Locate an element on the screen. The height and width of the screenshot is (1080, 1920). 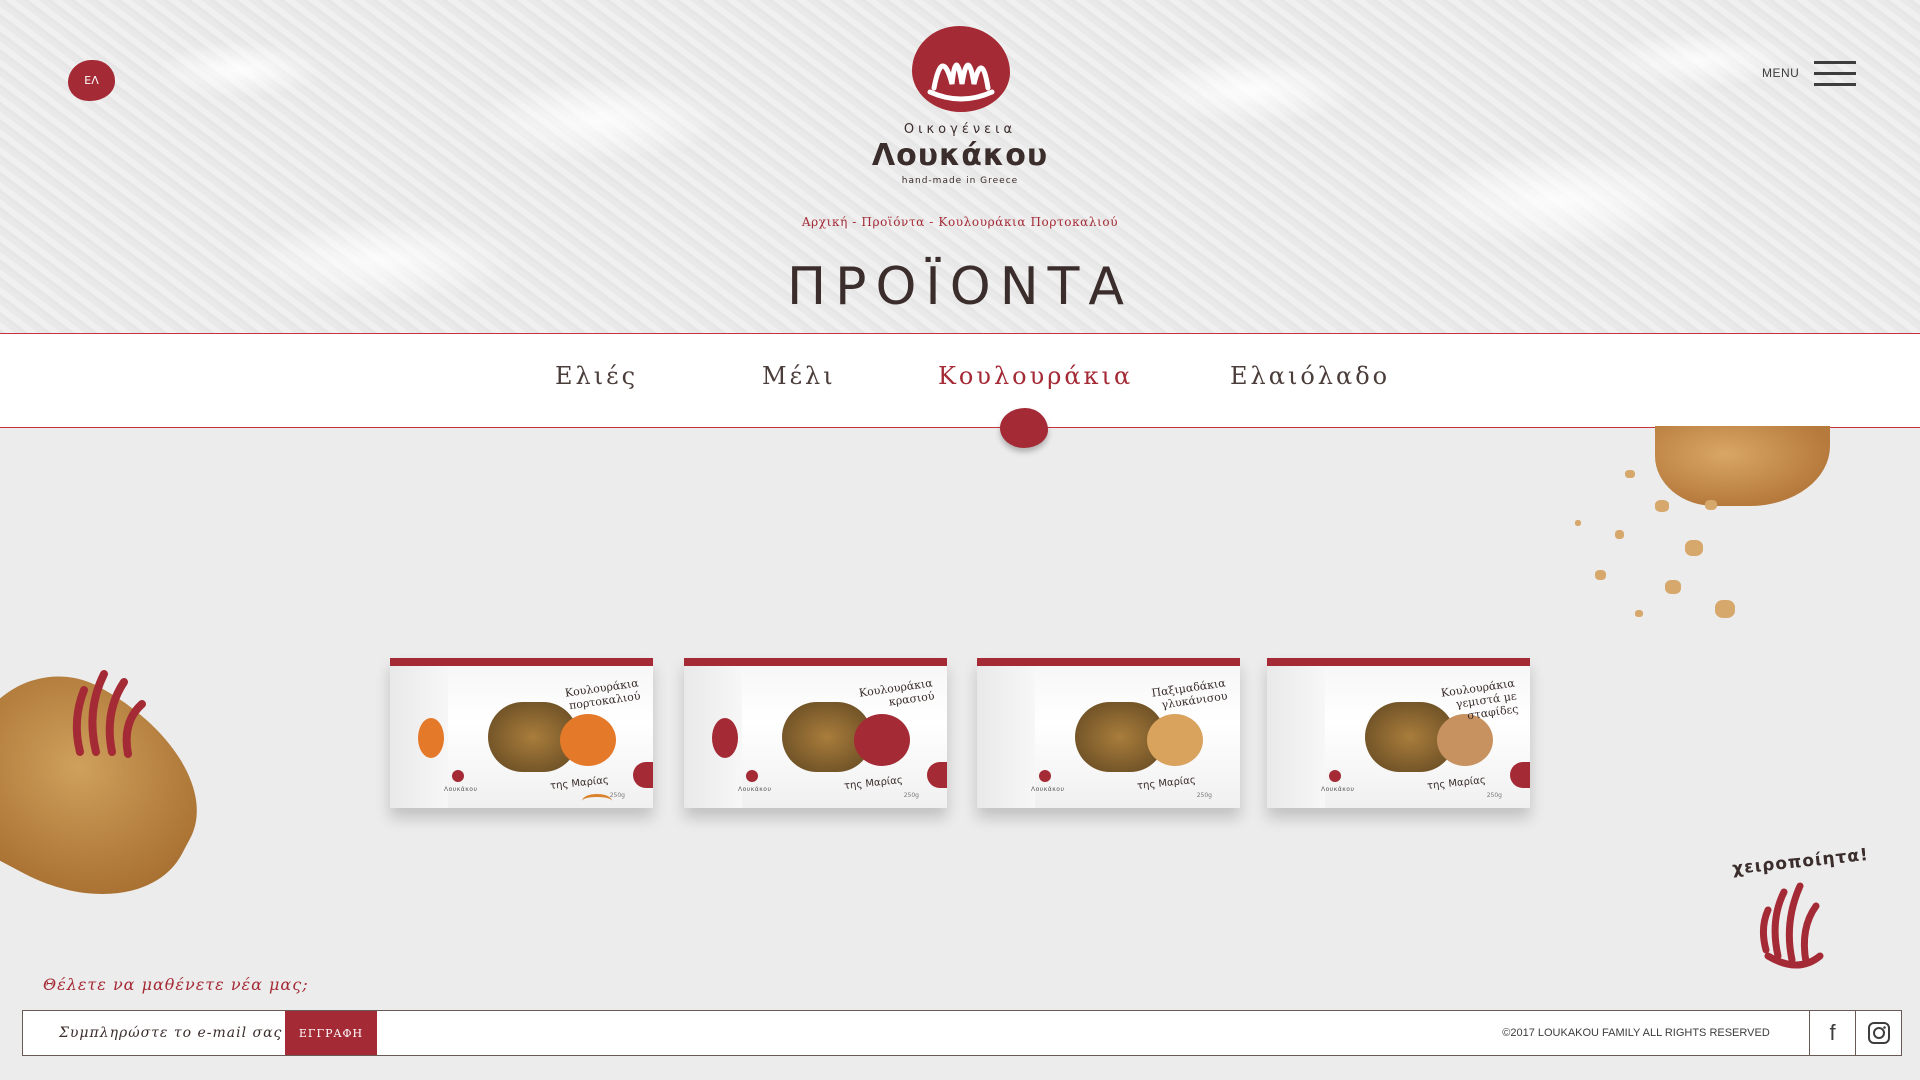
product-name: Κουλουράκια γεμιστά με σταφίδες is located at coordinates (1480, 699).